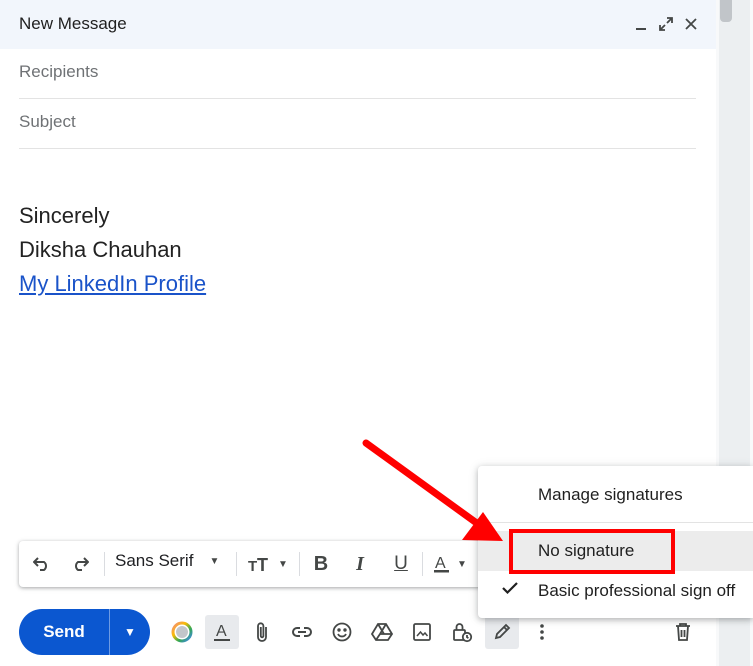 The image size is (753, 666). Describe the element at coordinates (154, 560) in the screenshot. I see `font-family-value: Sans Serif` at that location.